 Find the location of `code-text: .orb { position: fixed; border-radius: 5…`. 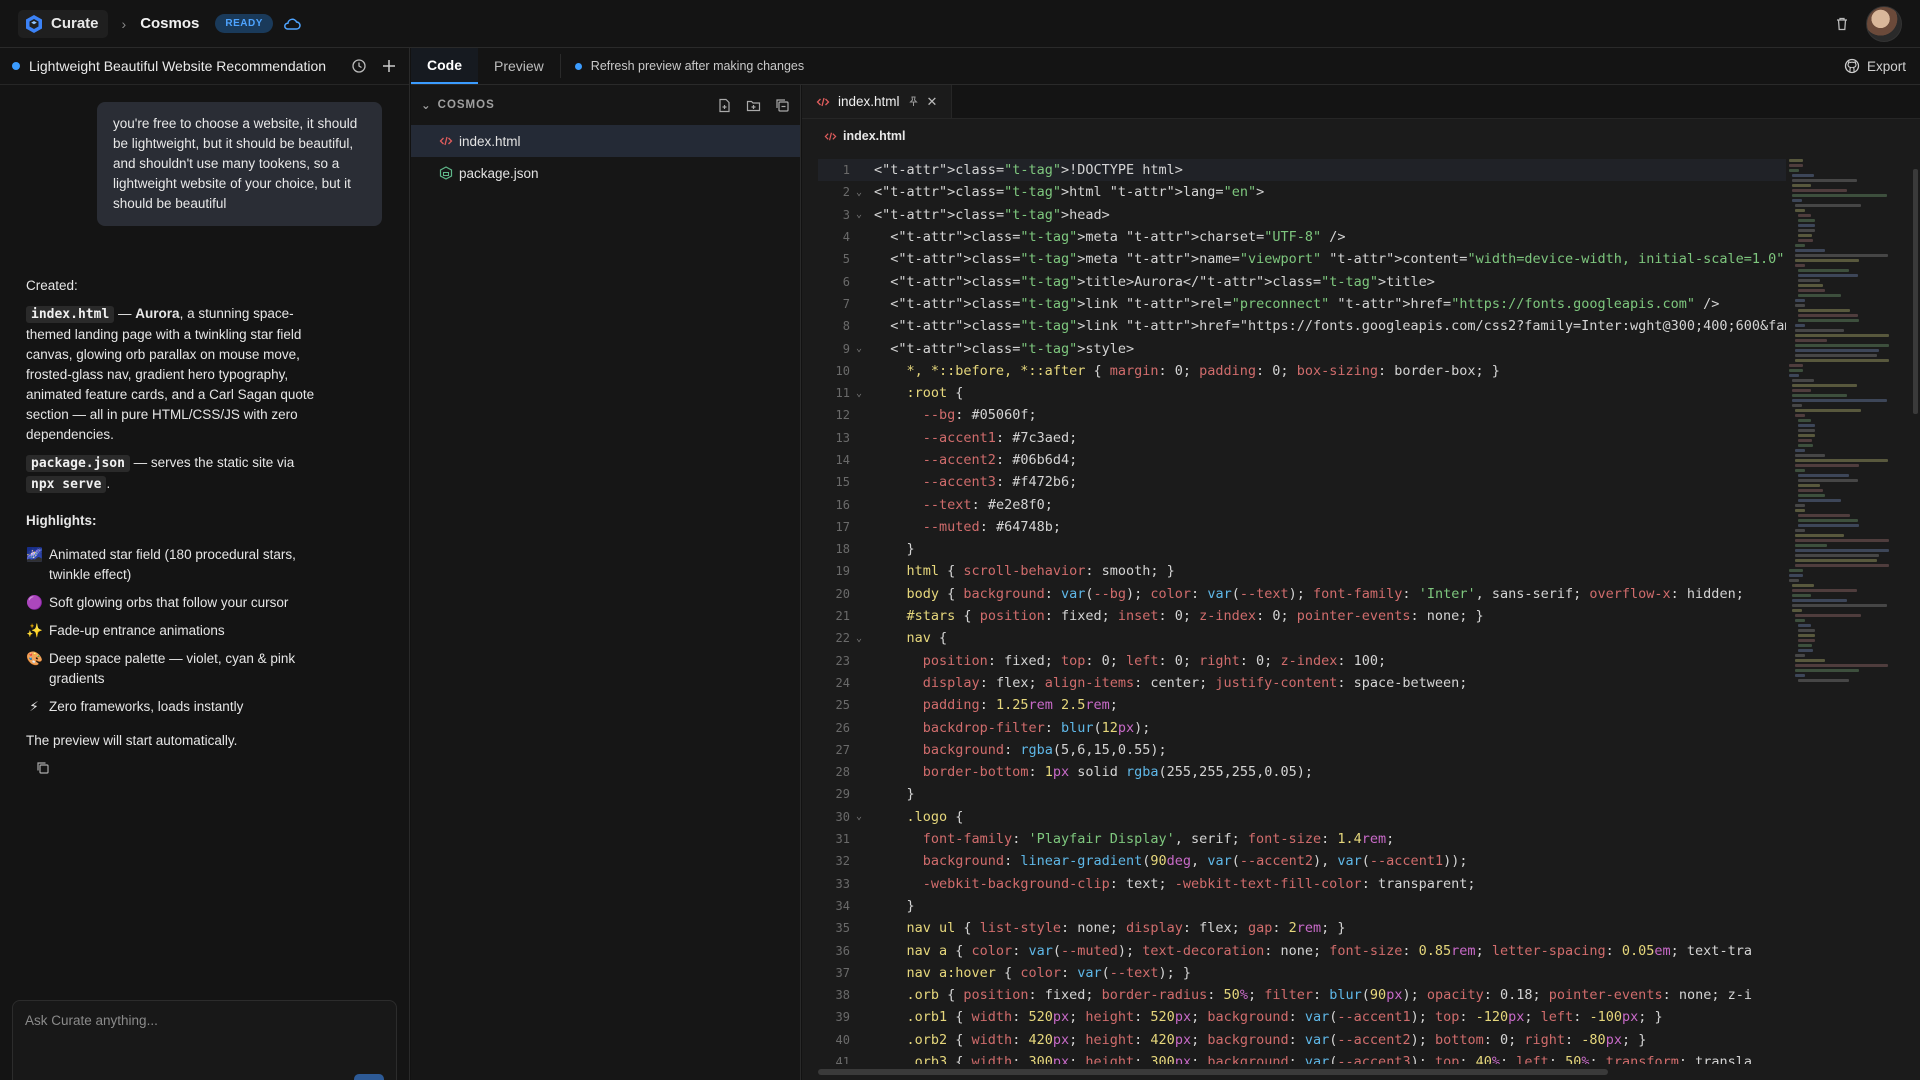

code-text: .orb { position: fixed; border-radius: 5… is located at coordinates (1329, 995).